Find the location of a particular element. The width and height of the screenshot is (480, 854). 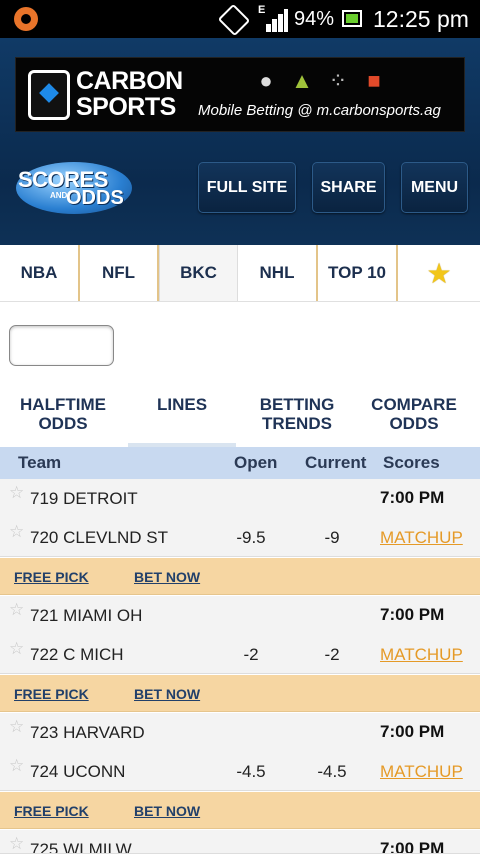

current-line: -2 is located at coordinates (332, 654).